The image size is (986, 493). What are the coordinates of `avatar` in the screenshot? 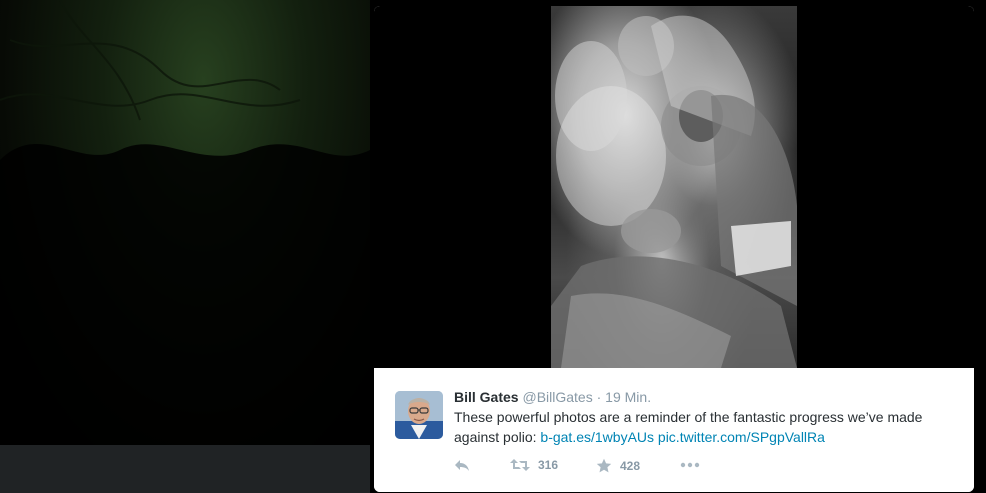 It's located at (419, 415).